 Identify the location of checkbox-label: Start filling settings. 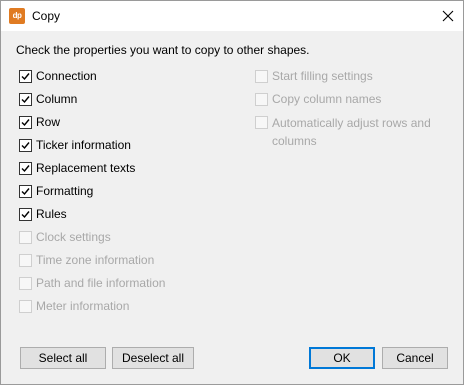
(322, 76).